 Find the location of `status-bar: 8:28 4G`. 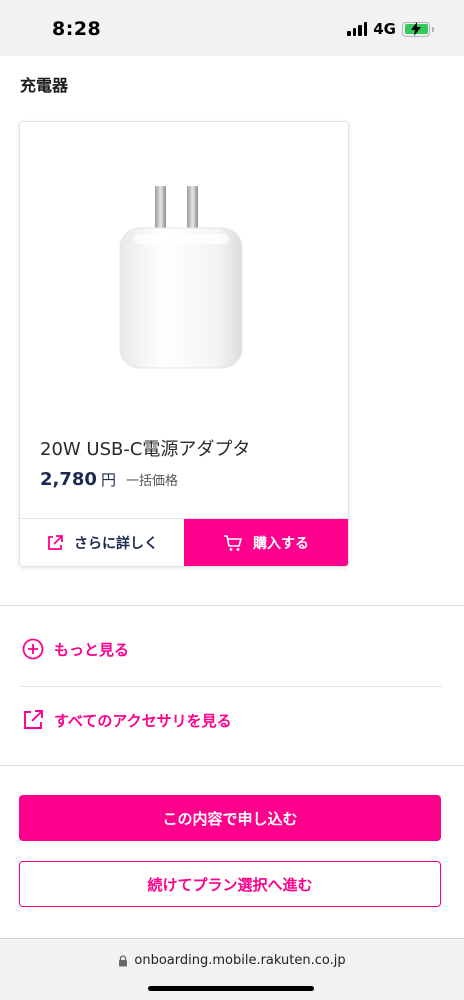

status-bar: 8:28 4G is located at coordinates (232, 28).